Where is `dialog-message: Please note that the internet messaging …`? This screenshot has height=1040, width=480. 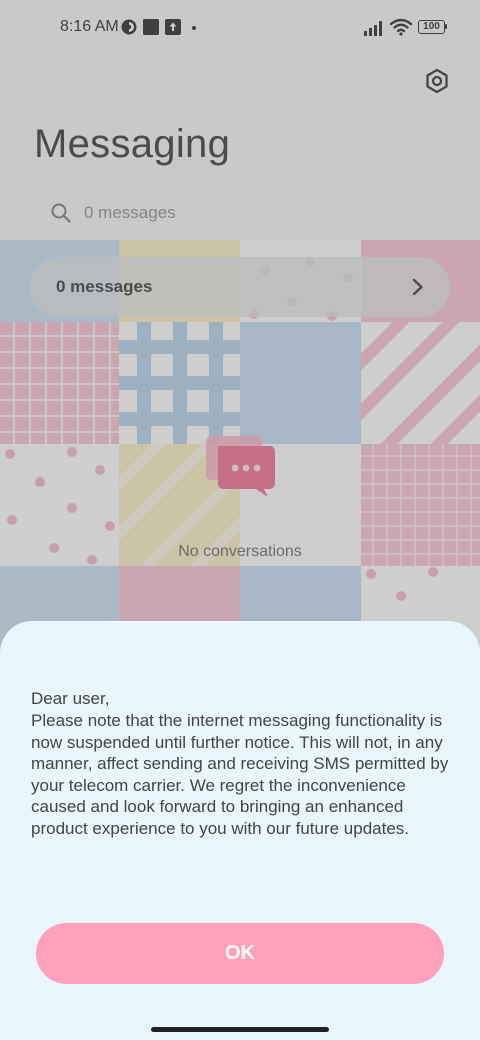 dialog-message: Please note that the internet messaging … is located at coordinates (240, 774).